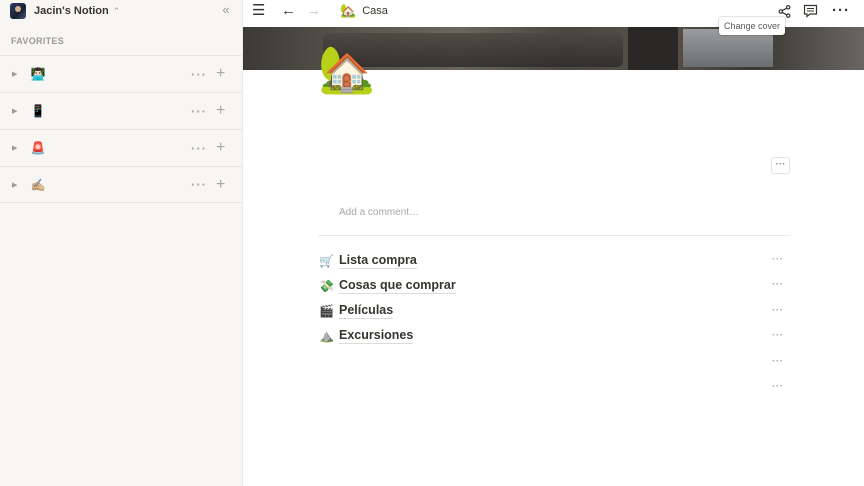 The height and width of the screenshot is (486, 864). What do you see at coordinates (780, 165) in the screenshot?
I see `block-more-button: ···` at bounding box center [780, 165].